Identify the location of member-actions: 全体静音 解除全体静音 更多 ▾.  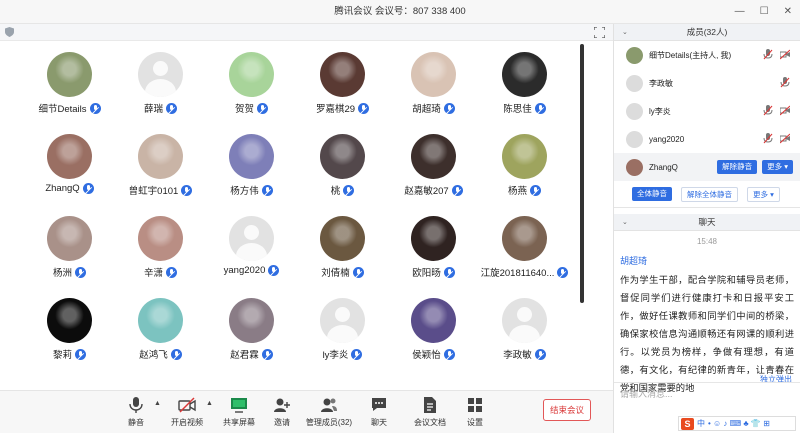
(707, 194).